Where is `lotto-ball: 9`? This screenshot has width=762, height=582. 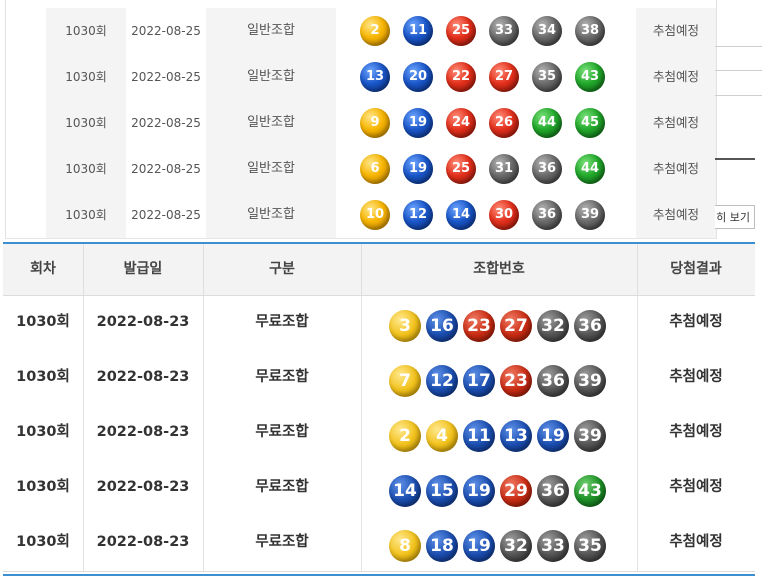 lotto-ball: 9 is located at coordinates (375, 123).